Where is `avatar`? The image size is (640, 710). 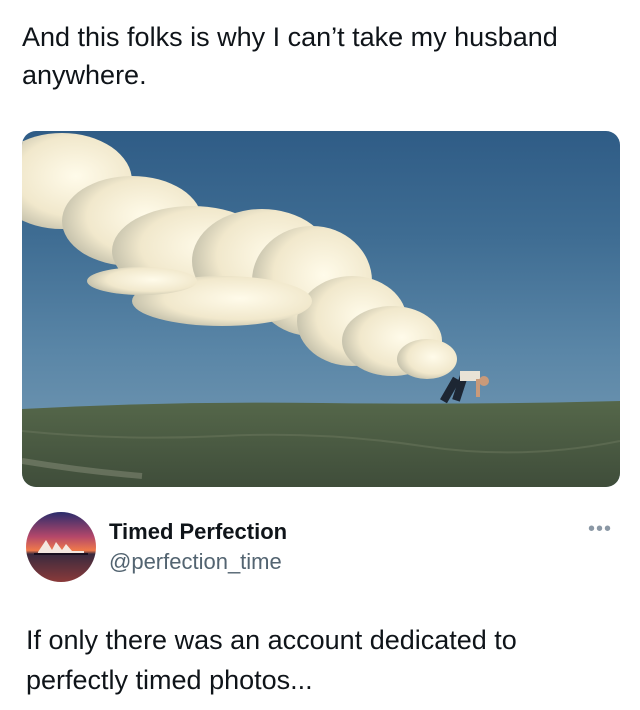
avatar is located at coordinates (61, 547).